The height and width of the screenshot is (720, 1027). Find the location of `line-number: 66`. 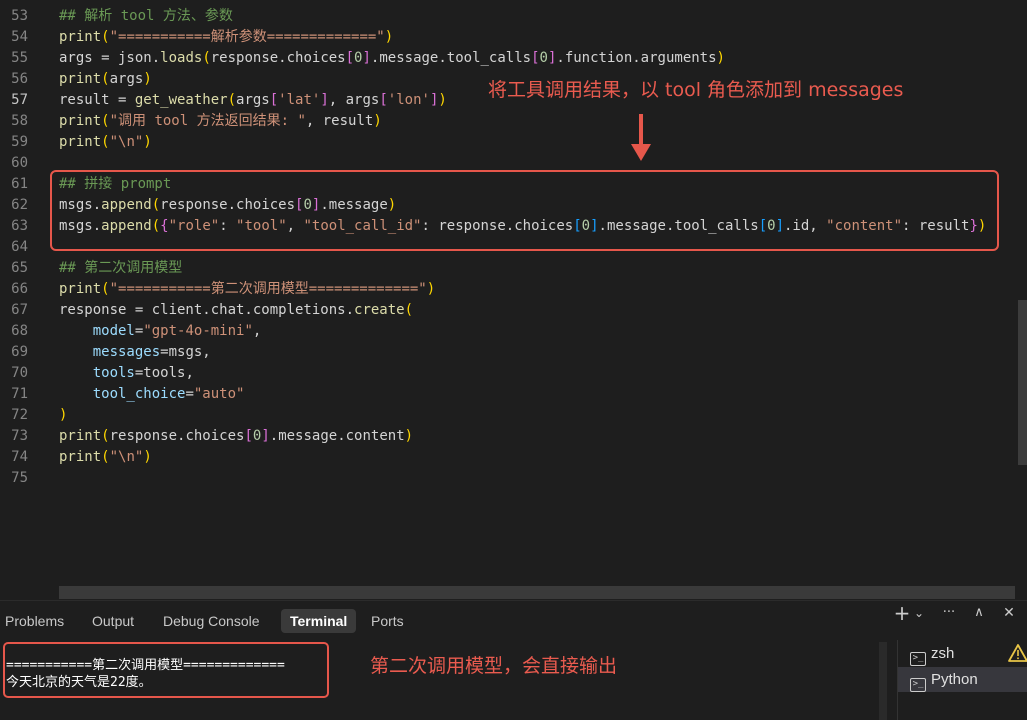

line-number: 66 is located at coordinates (19, 289).